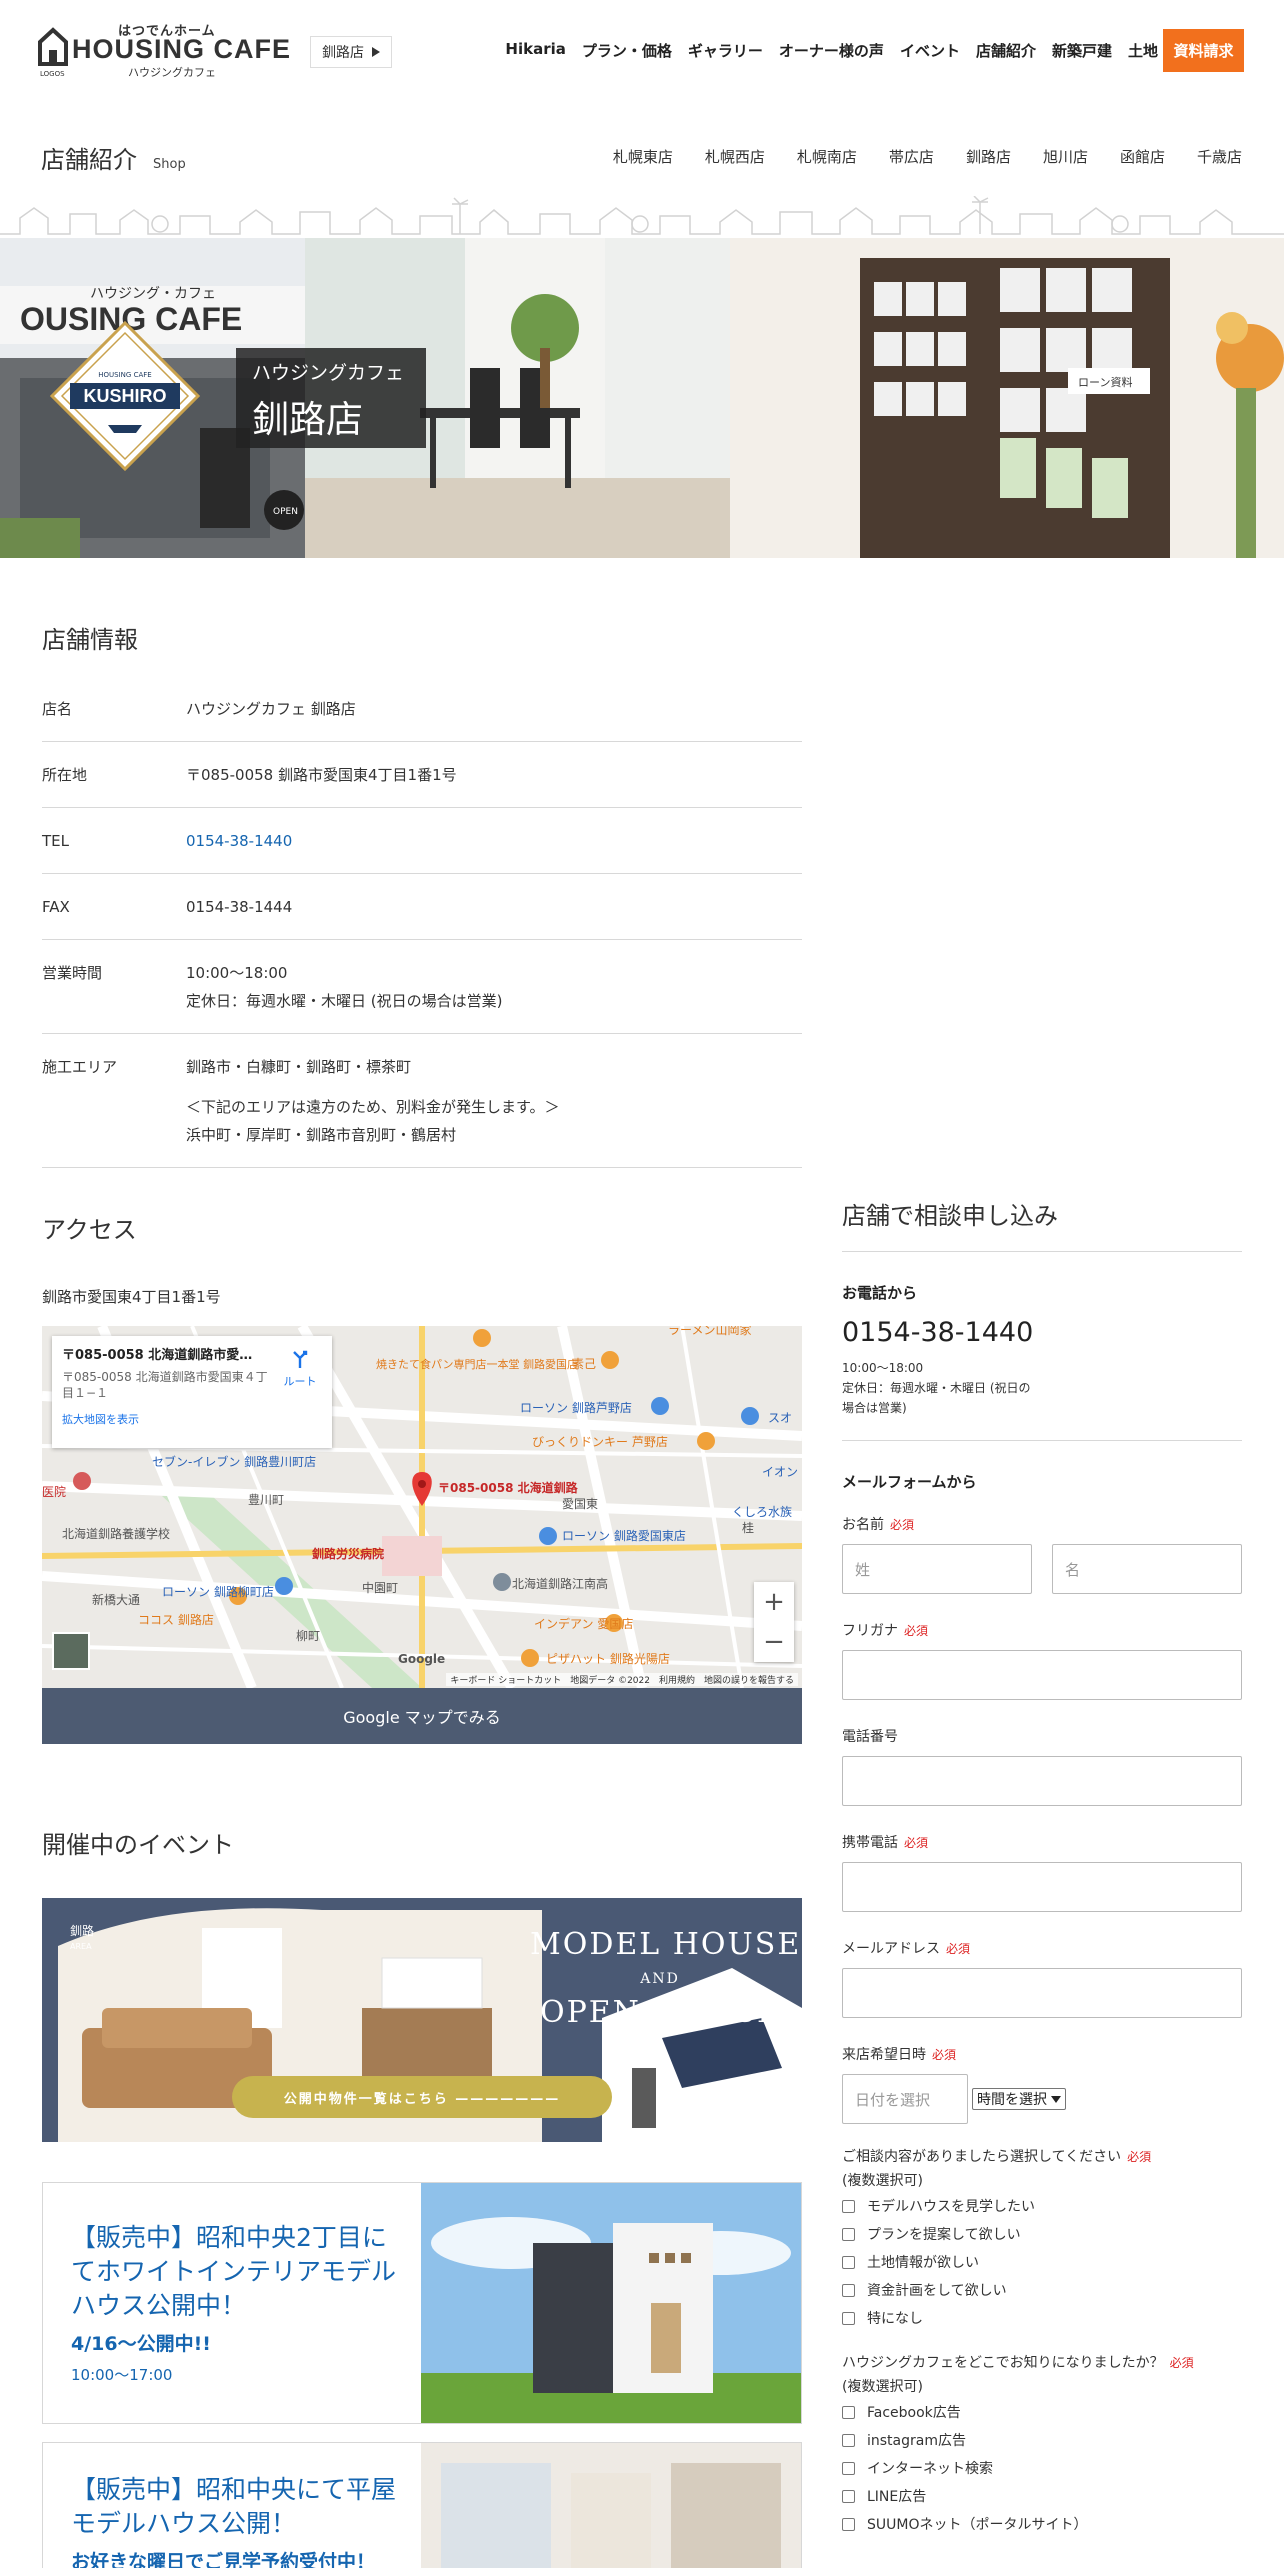 The image size is (1284, 2568). Describe the element at coordinates (237, 973) in the screenshot. I see `info-value: 10:00〜18:00` at that location.